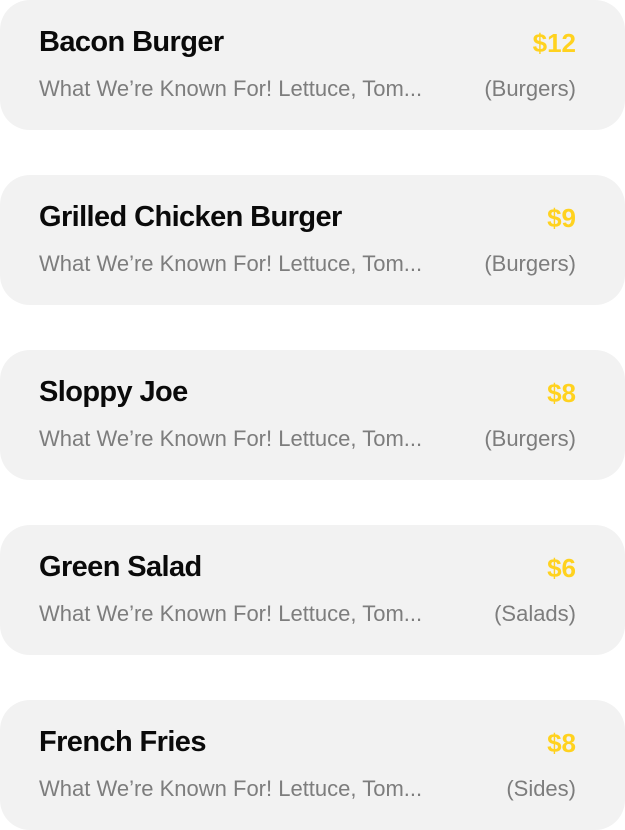 The image size is (625, 830). I want to click on menu-item-category: (Sides), so click(541, 788).